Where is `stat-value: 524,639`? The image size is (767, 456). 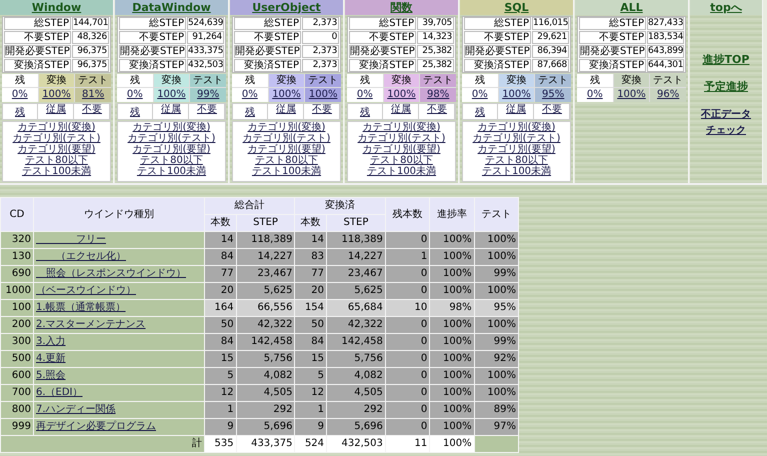 stat-value: 524,639 is located at coordinates (205, 23).